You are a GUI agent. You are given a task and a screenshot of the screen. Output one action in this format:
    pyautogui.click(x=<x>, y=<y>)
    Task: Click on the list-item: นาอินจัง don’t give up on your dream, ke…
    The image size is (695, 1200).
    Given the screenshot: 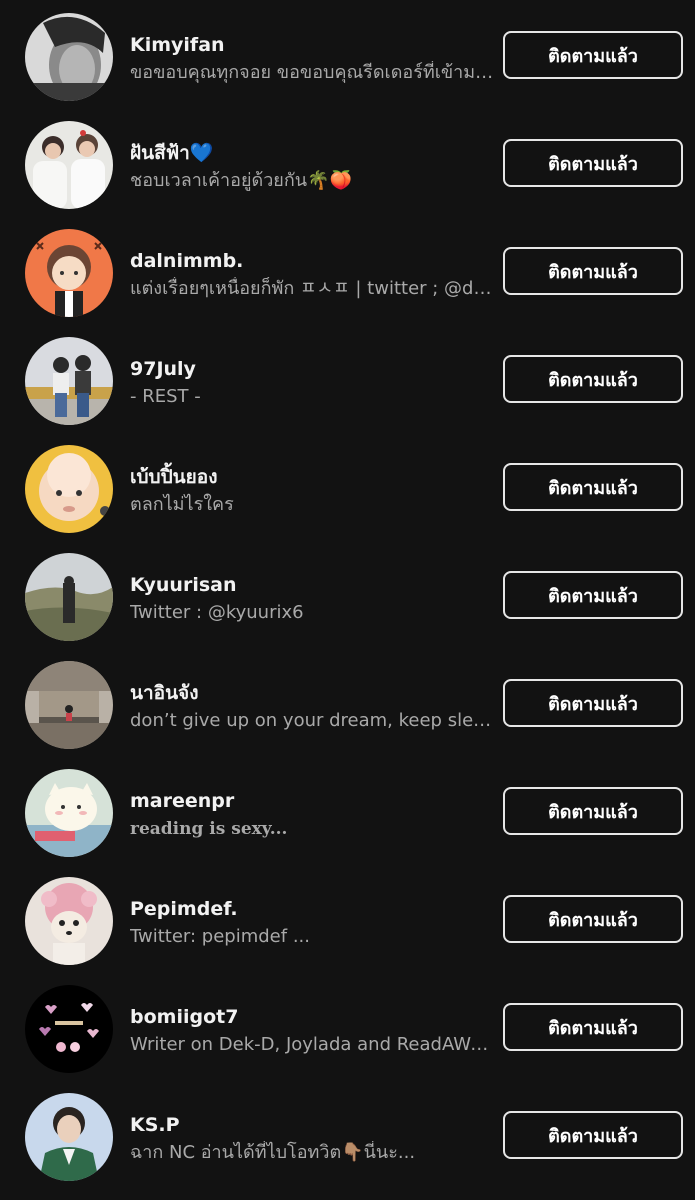 What is the action you would take?
    pyautogui.click(x=347, y=702)
    